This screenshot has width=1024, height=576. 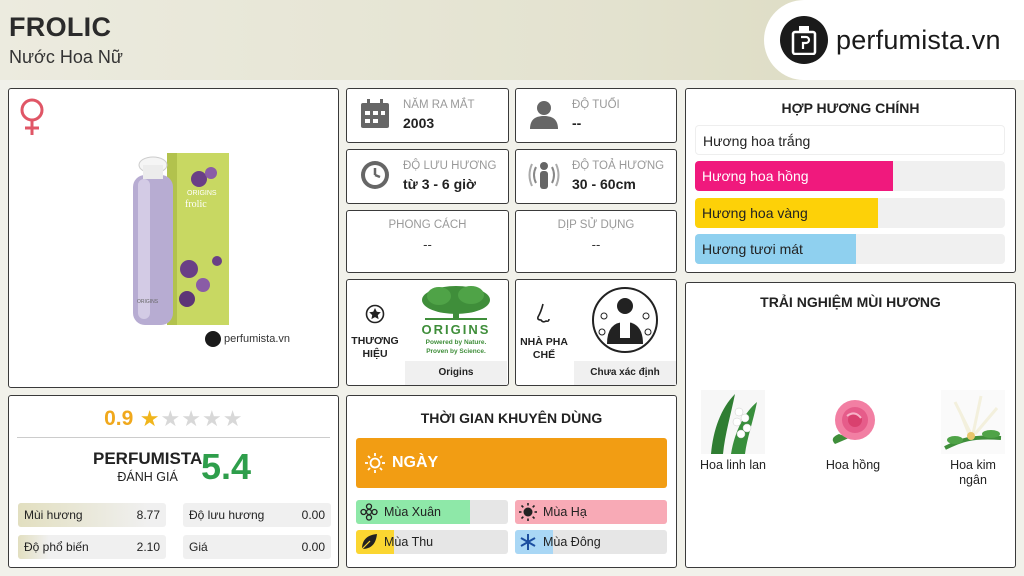 What do you see at coordinates (456, 373) in the screenshot?
I see `brand-name: Origins` at bounding box center [456, 373].